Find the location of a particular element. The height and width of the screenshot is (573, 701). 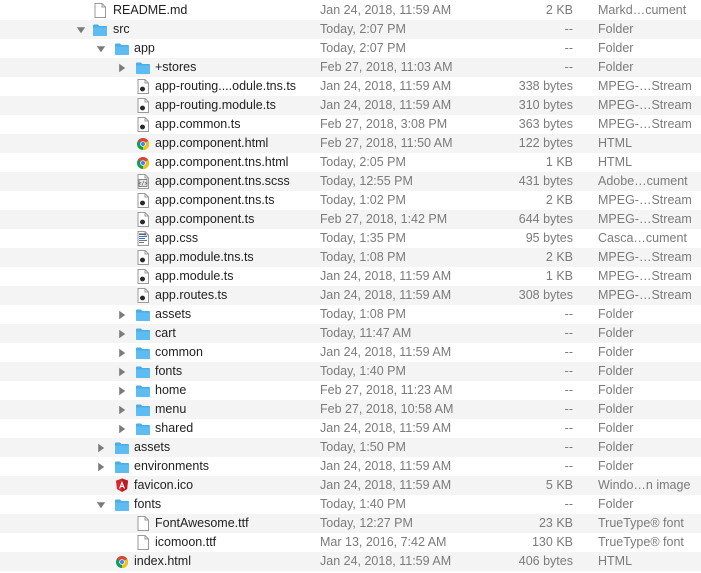

file-row-app-fonts: fonts Today, 1:40 PM -- Folder is located at coordinates (350, 371).